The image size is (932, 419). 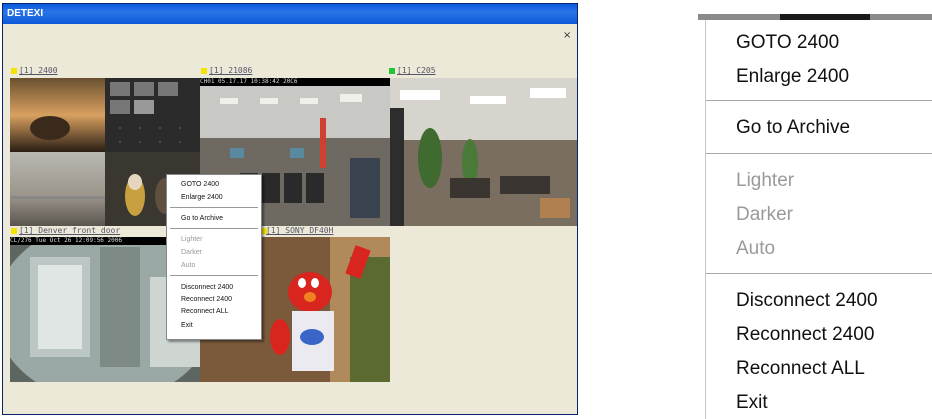 I want to click on camera-overlay-text: CH01 05.17.17 10:38:42 20C6, so click(x=295, y=82).